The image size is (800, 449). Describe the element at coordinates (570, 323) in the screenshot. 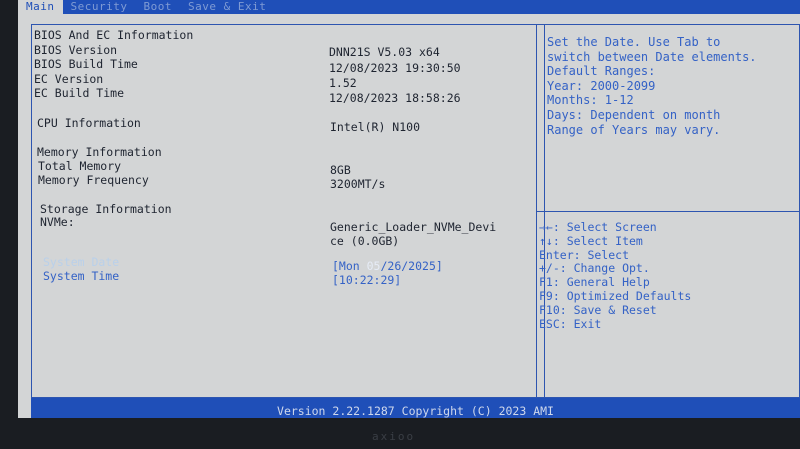

I see `key-legend-item: ESC: Exit` at that location.